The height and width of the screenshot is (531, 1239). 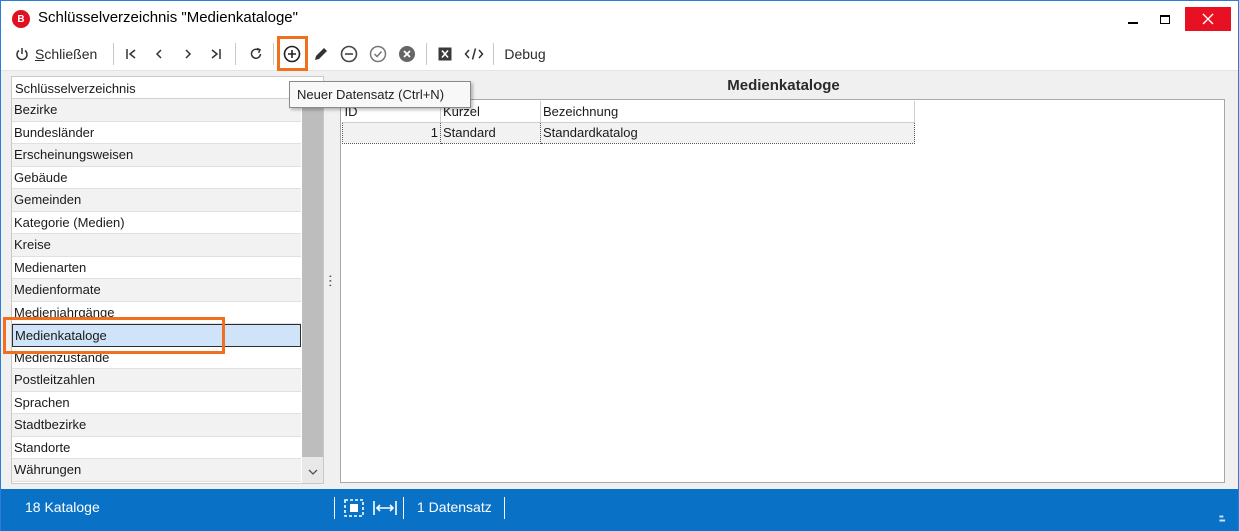 I want to click on table-row: 1 Standard Standardkatalog, so click(x=628, y=132).